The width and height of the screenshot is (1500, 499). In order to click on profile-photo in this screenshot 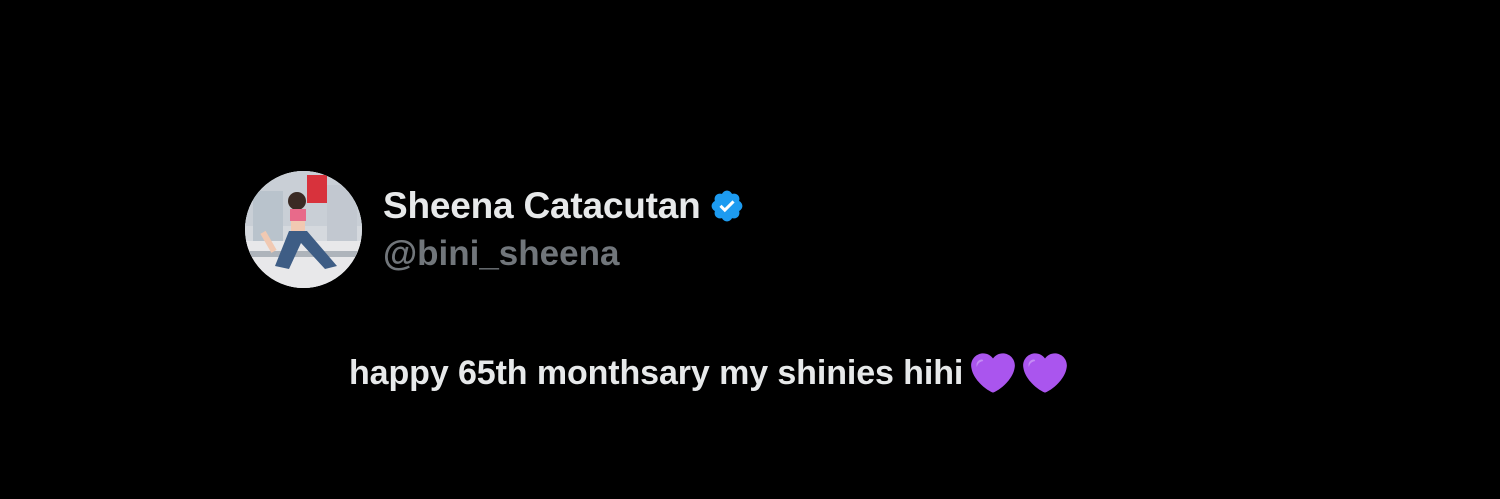, I will do `click(303, 229)`.